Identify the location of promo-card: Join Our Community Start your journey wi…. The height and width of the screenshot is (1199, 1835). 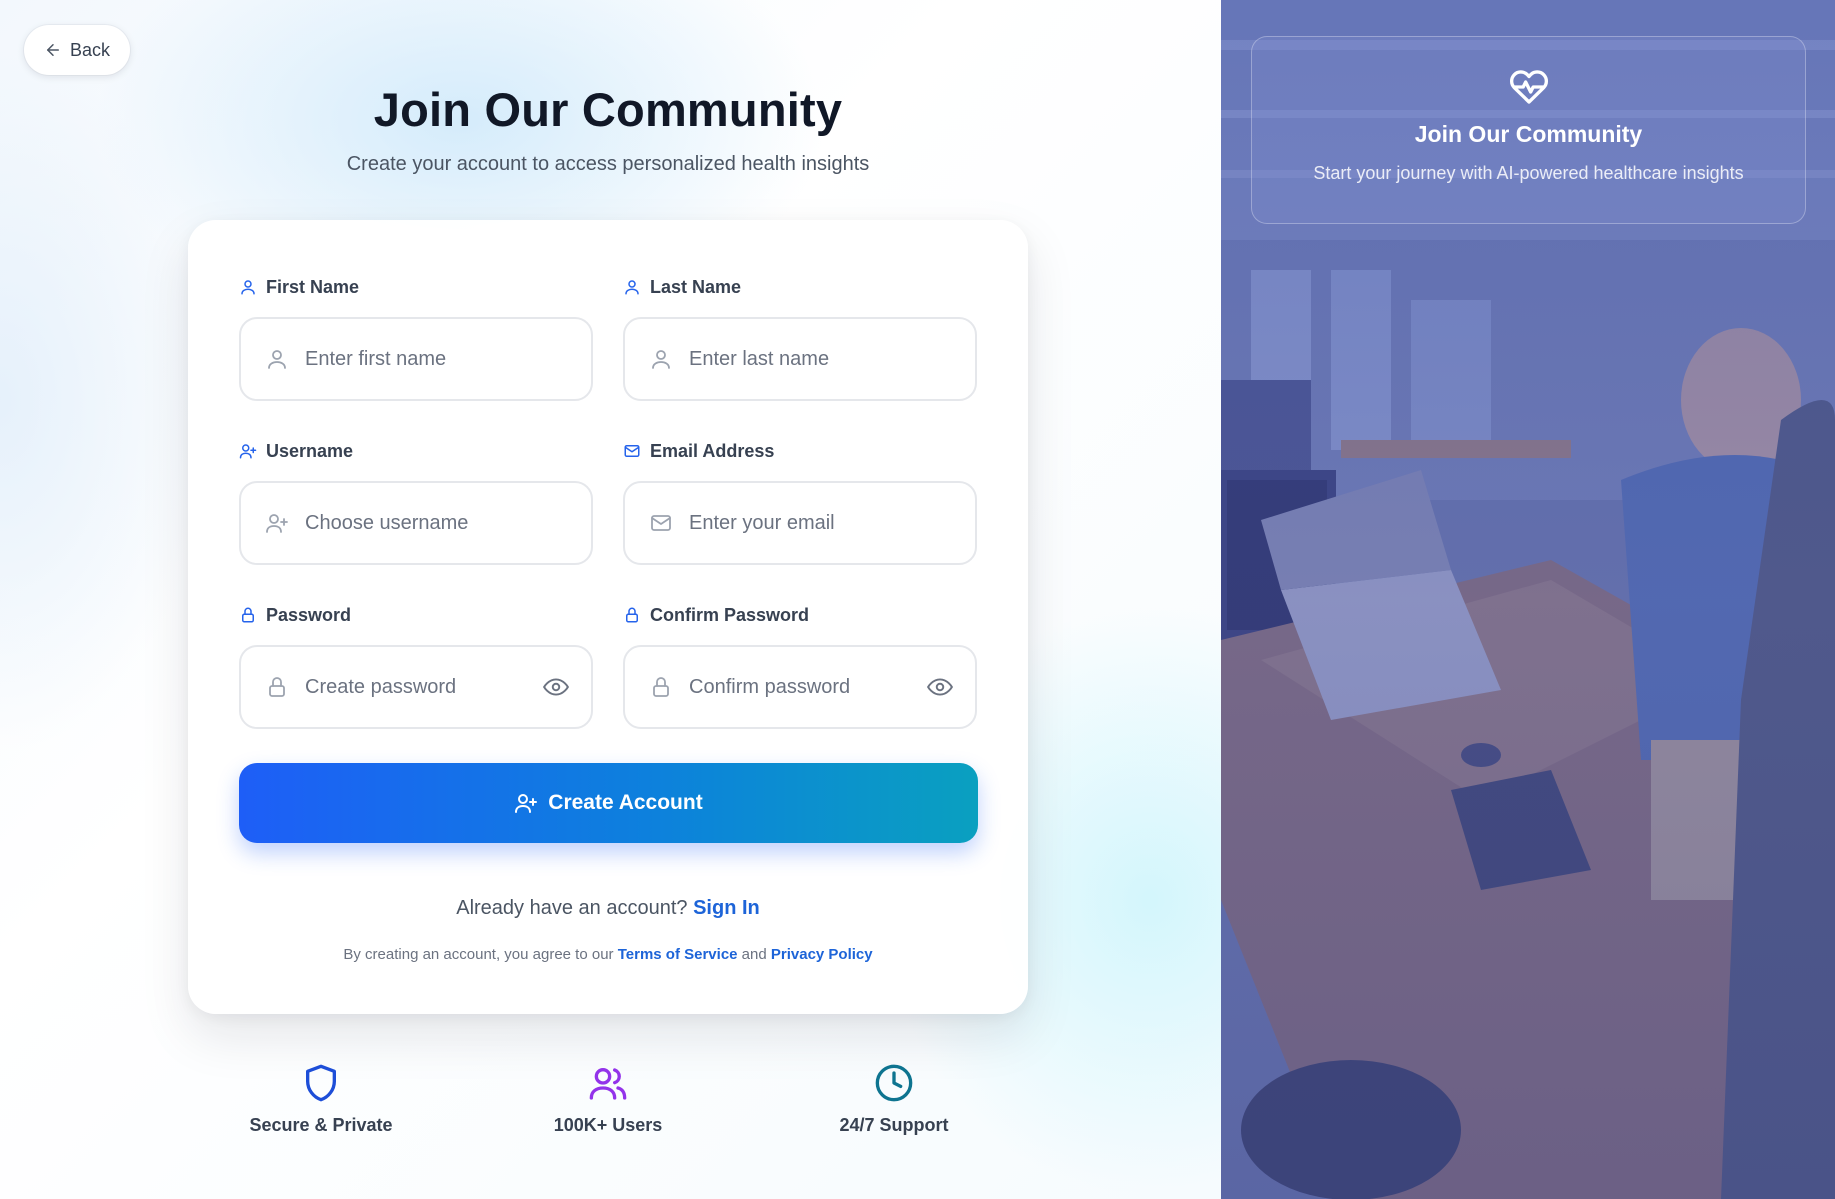
(1528, 130).